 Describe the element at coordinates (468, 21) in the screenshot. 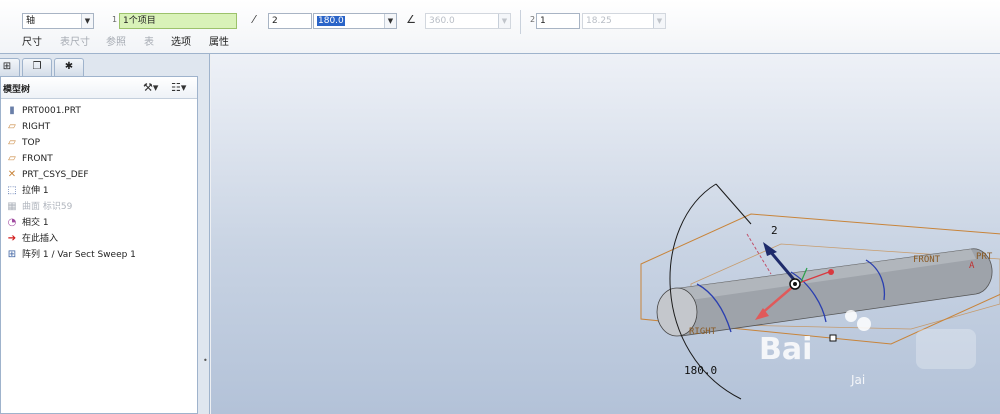

I see `angle-value-select: 360.0 ▼` at that location.